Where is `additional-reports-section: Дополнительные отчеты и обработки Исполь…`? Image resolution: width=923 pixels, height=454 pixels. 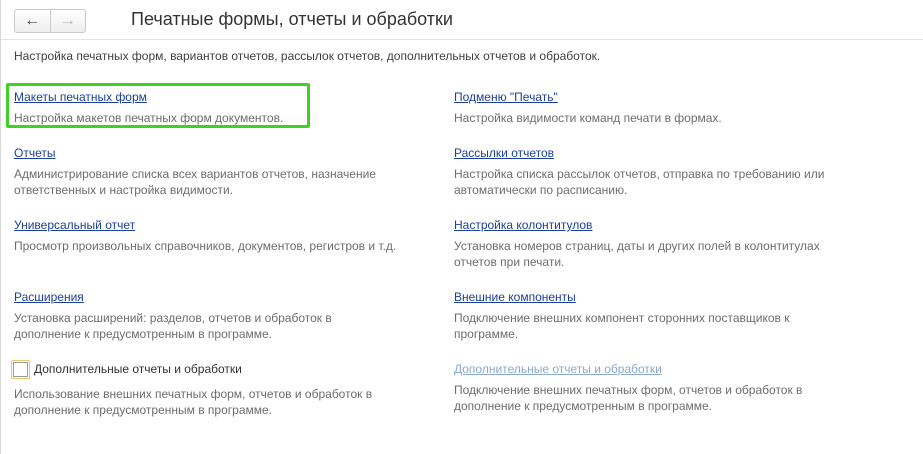
additional-reports-section: Дополнительные отчеты и обработки Исполь… is located at coordinates (212, 389).